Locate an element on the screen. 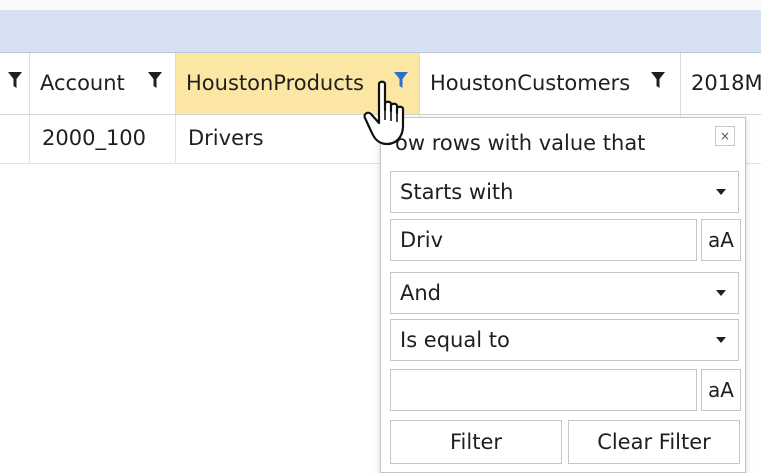 This screenshot has height=473, width=761. close-icon: × is located at coordinates (725, 136).